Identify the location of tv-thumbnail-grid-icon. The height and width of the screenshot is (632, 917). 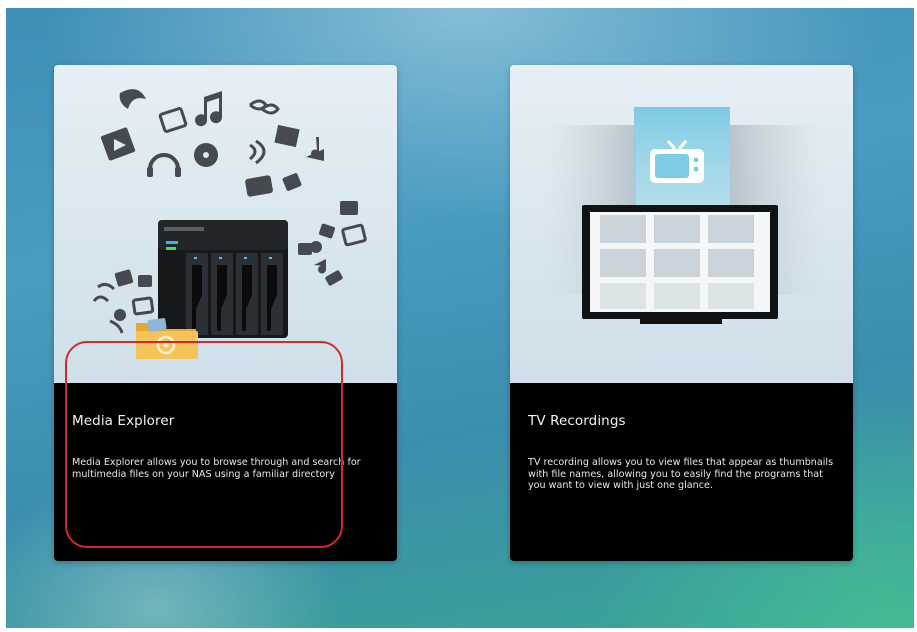
(684, 215).